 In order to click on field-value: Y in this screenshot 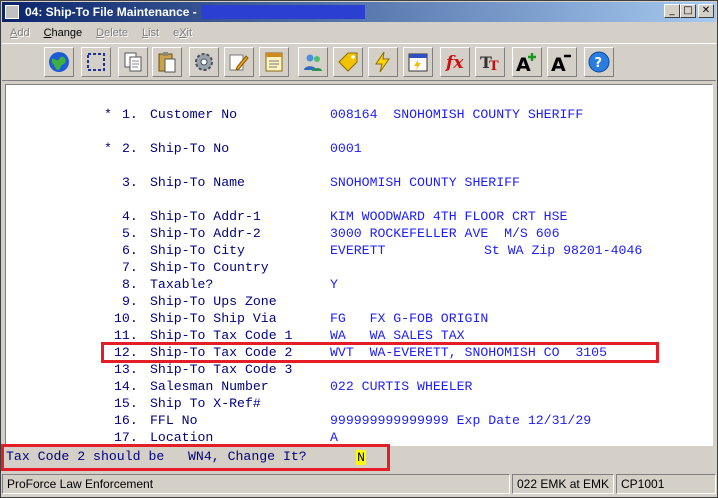, I will do `click(334, 284)`.